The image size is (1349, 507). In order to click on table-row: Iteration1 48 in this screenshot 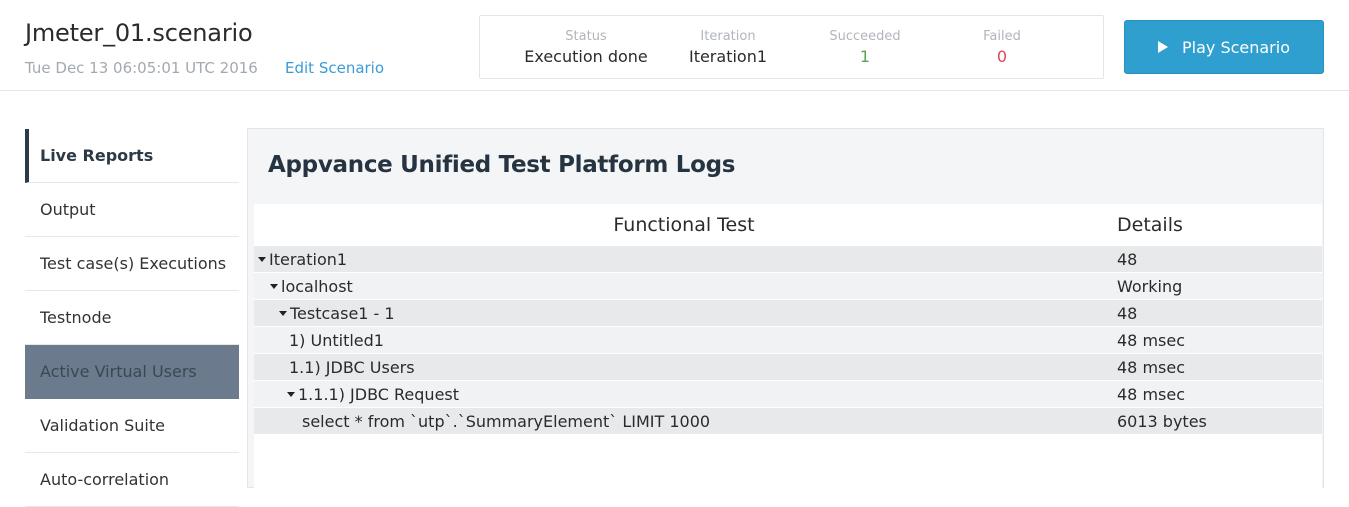, I will do `click(788, 259)`.